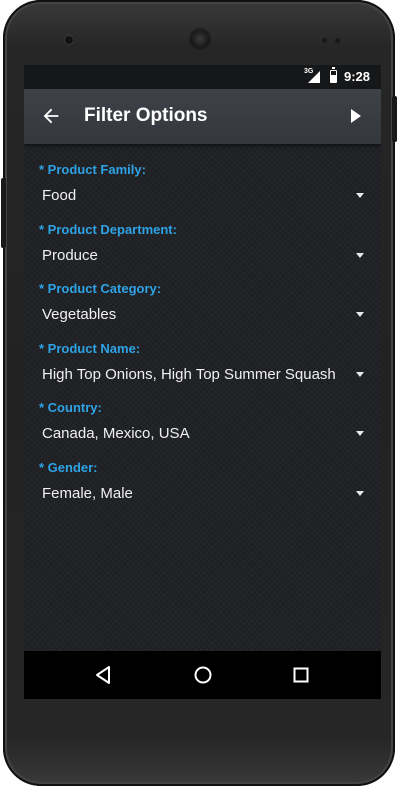 The width and height of the screenshot is (400, 786). What do you see at coordinates (356, 116) in the screenshot?
I see `play-icon` at bounding box center [356, 116].